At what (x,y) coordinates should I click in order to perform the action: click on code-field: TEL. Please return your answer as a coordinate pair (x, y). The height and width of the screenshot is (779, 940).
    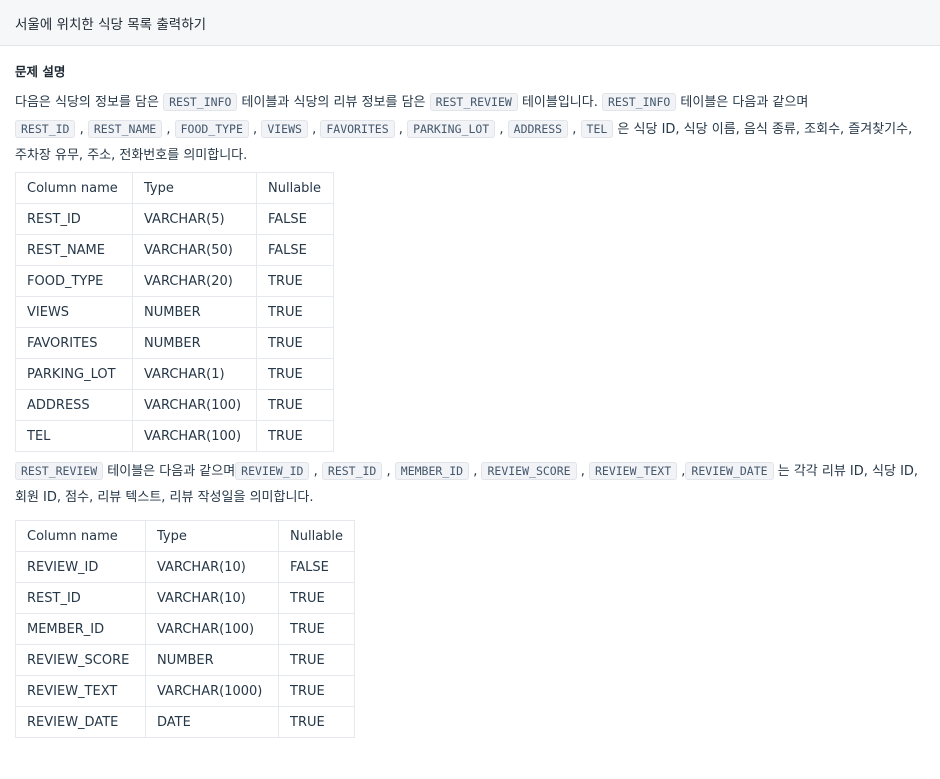
    Looking at the image, I should click on (597, 129).